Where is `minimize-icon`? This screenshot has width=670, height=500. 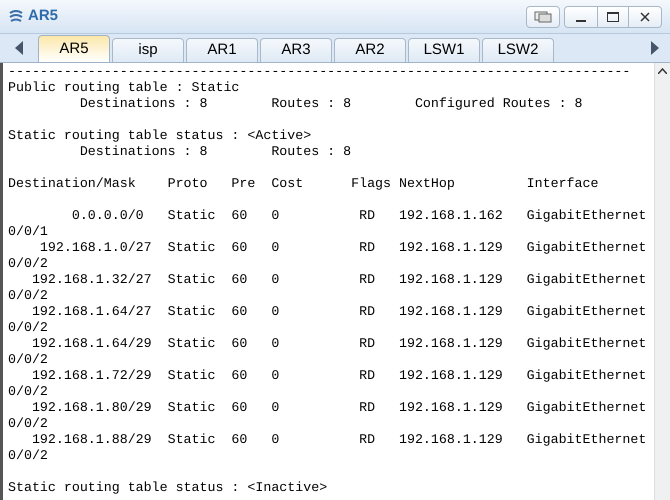 minimize-icon is located at coordinates (581, 21).